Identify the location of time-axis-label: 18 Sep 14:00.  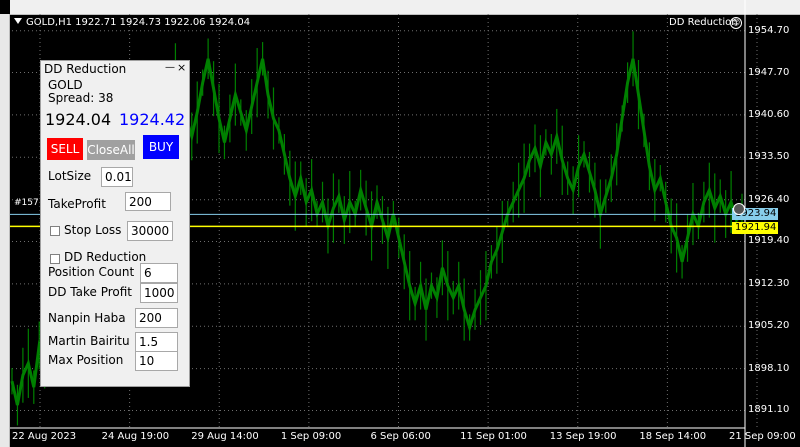
(673, 436).